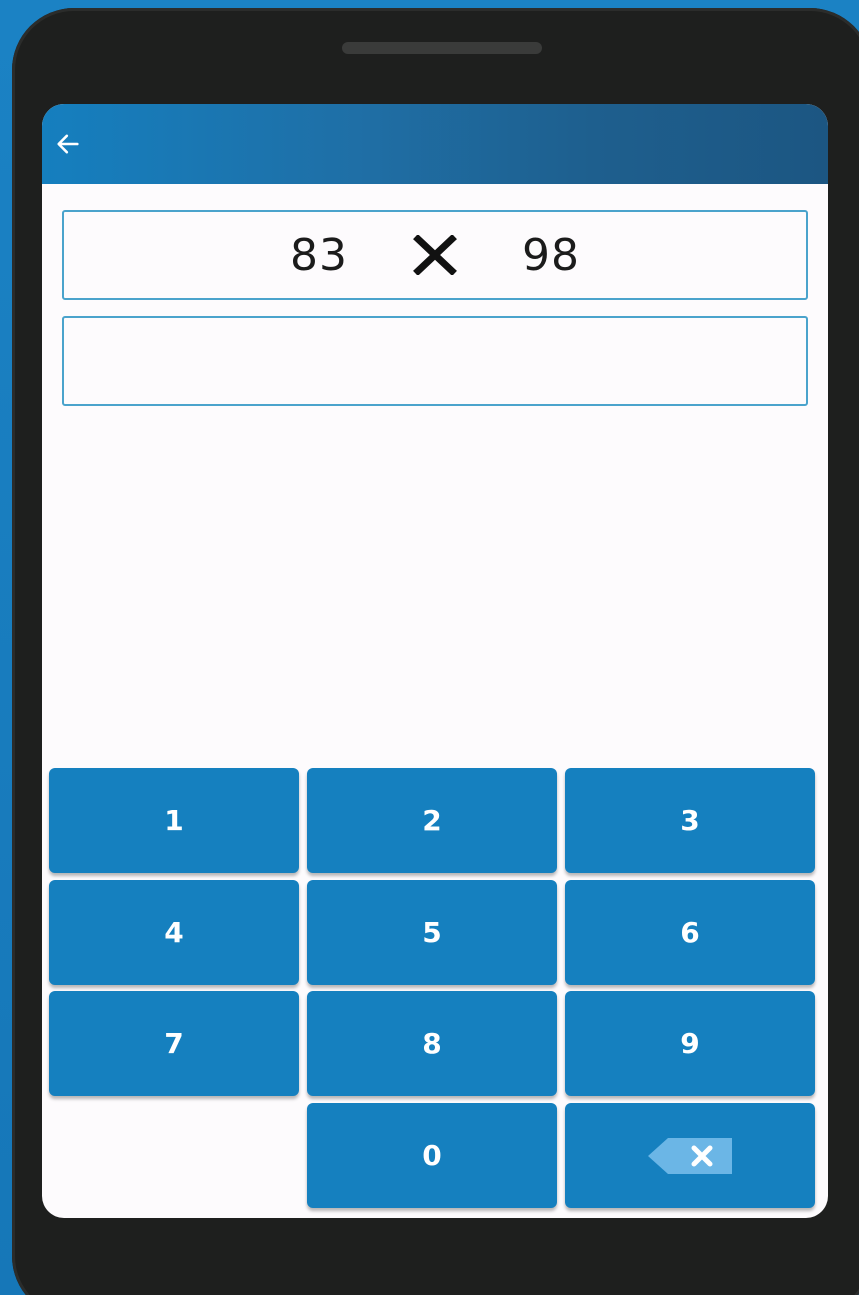  I want to click on multiply-icon, so click(435, 255).